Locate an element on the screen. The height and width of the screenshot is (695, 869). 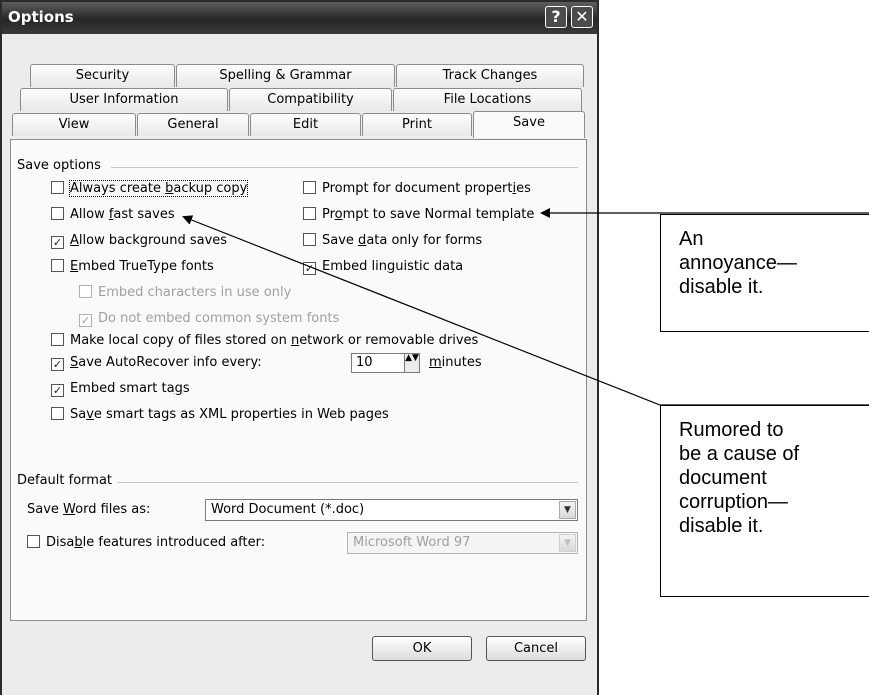
callout-line: be a cause of is located at coordinates (739, 454).